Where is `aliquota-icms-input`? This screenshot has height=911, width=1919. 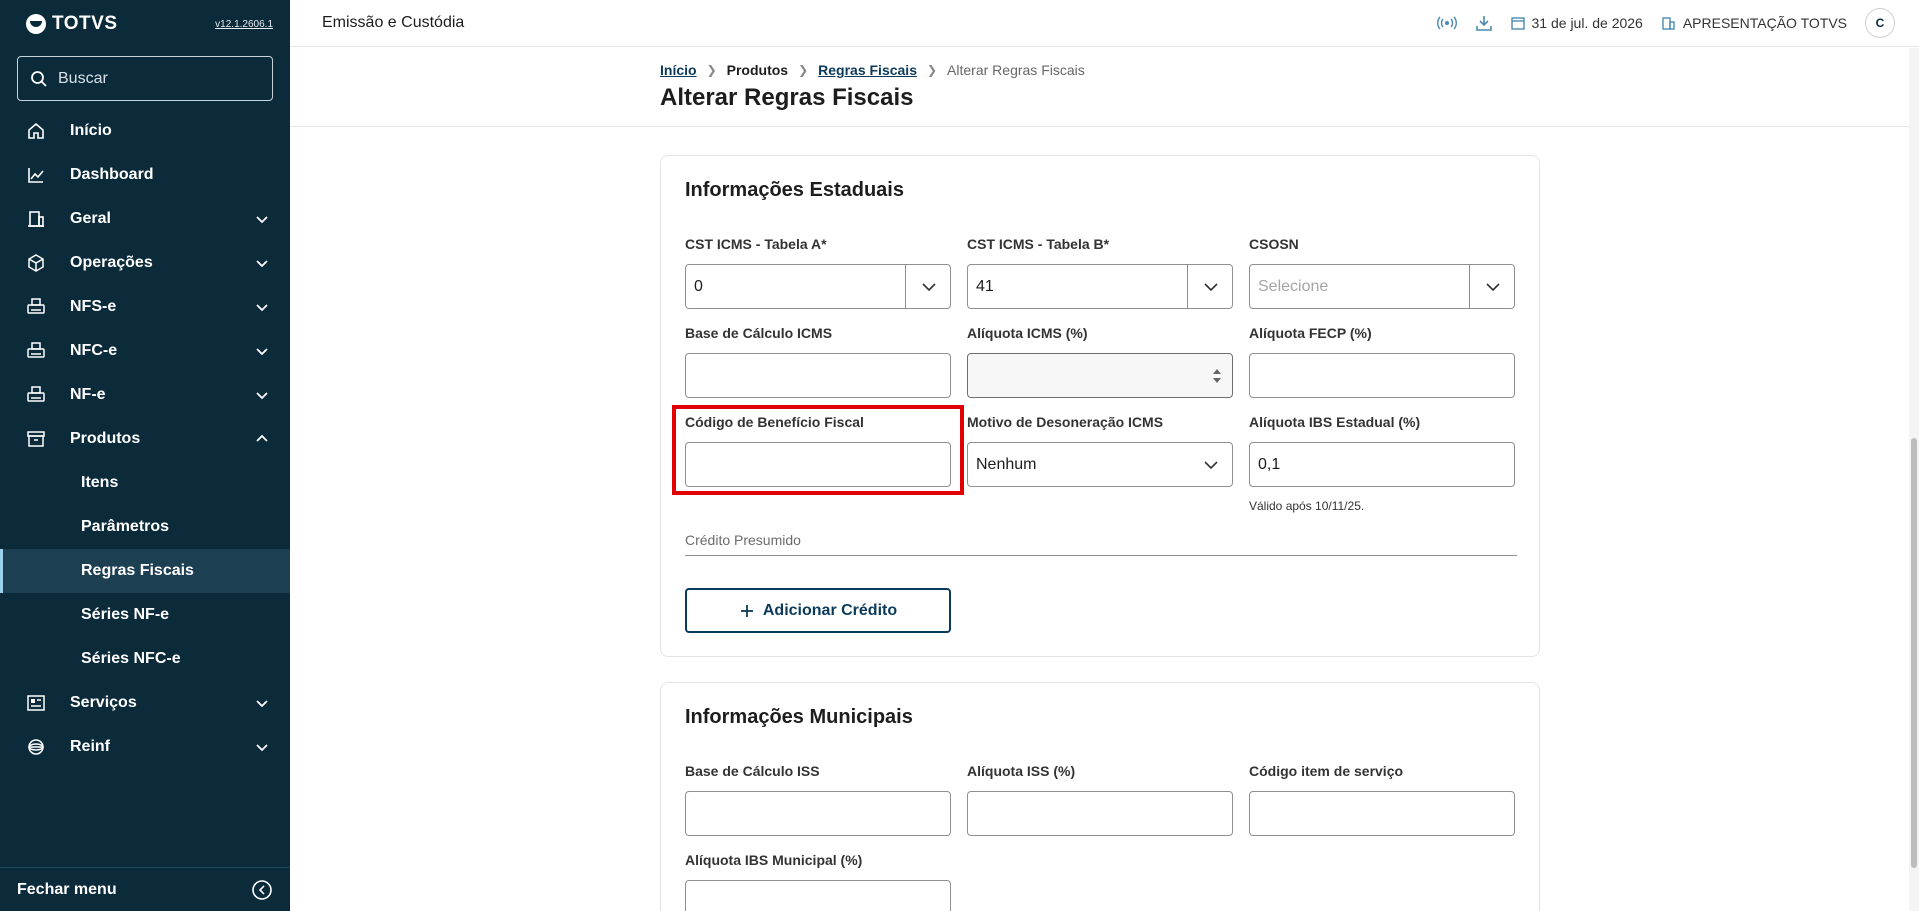
aliquota-icms-input is located at coordinates (1100, 375).